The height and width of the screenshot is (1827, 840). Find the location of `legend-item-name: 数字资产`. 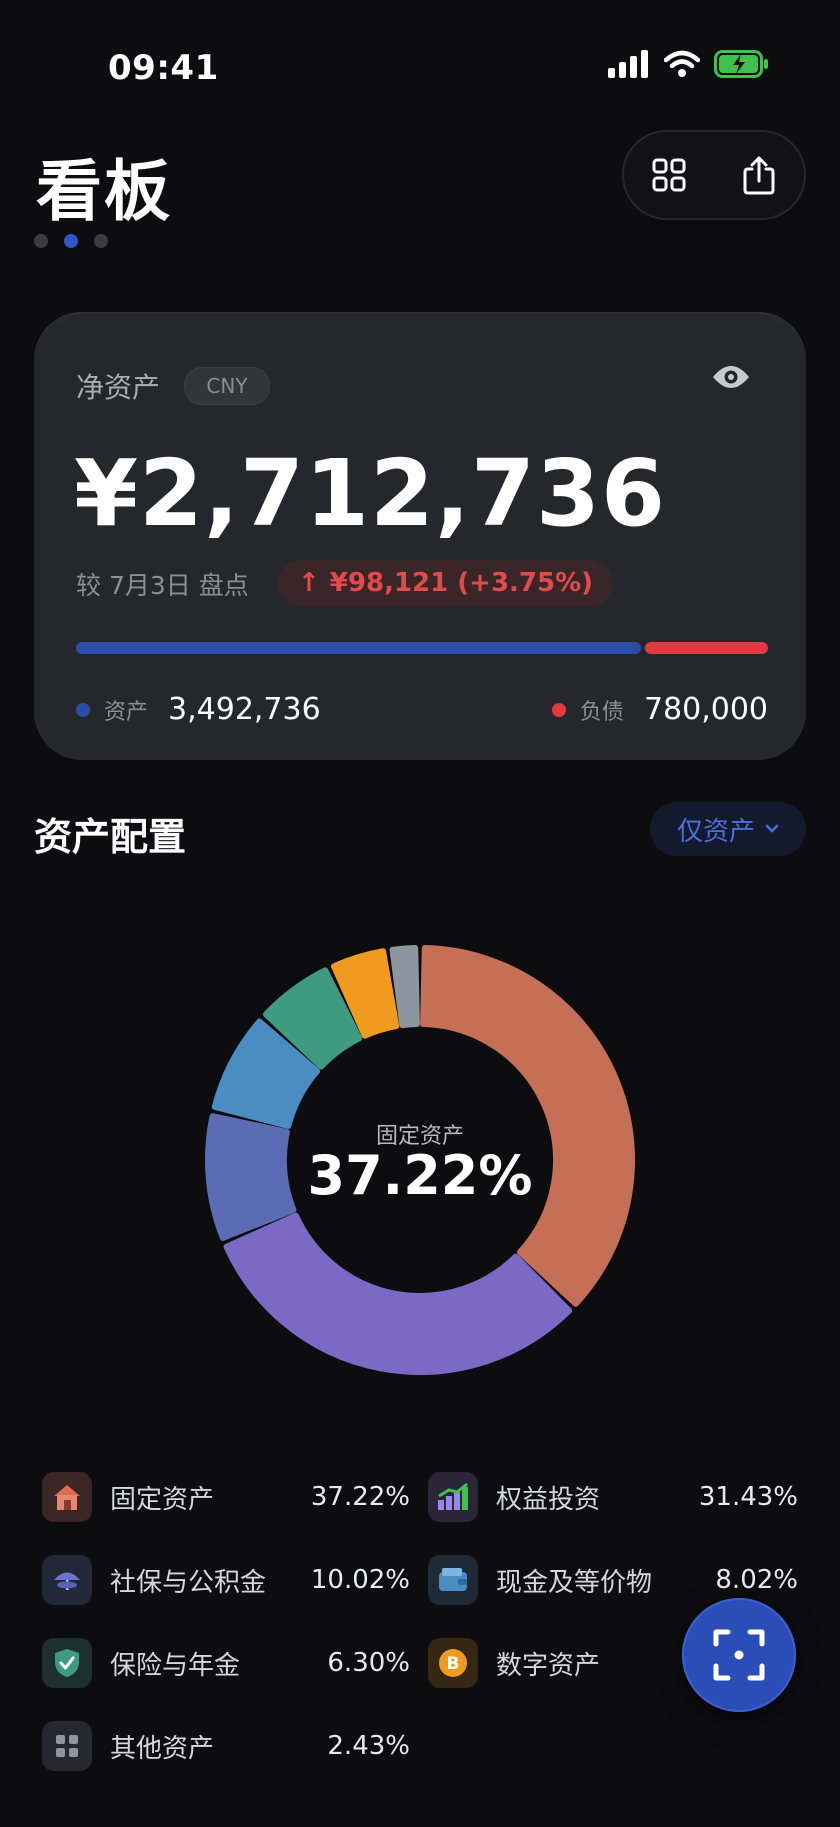

legend-item-name: 数字资产 is located at coordinates (548, 1665).